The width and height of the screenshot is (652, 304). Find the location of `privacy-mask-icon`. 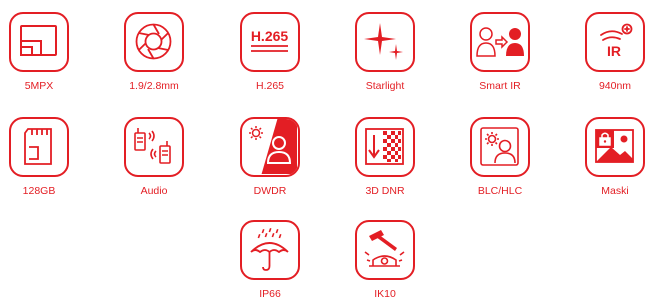

privacy-mask-icon is located at coordinates (615, 147).